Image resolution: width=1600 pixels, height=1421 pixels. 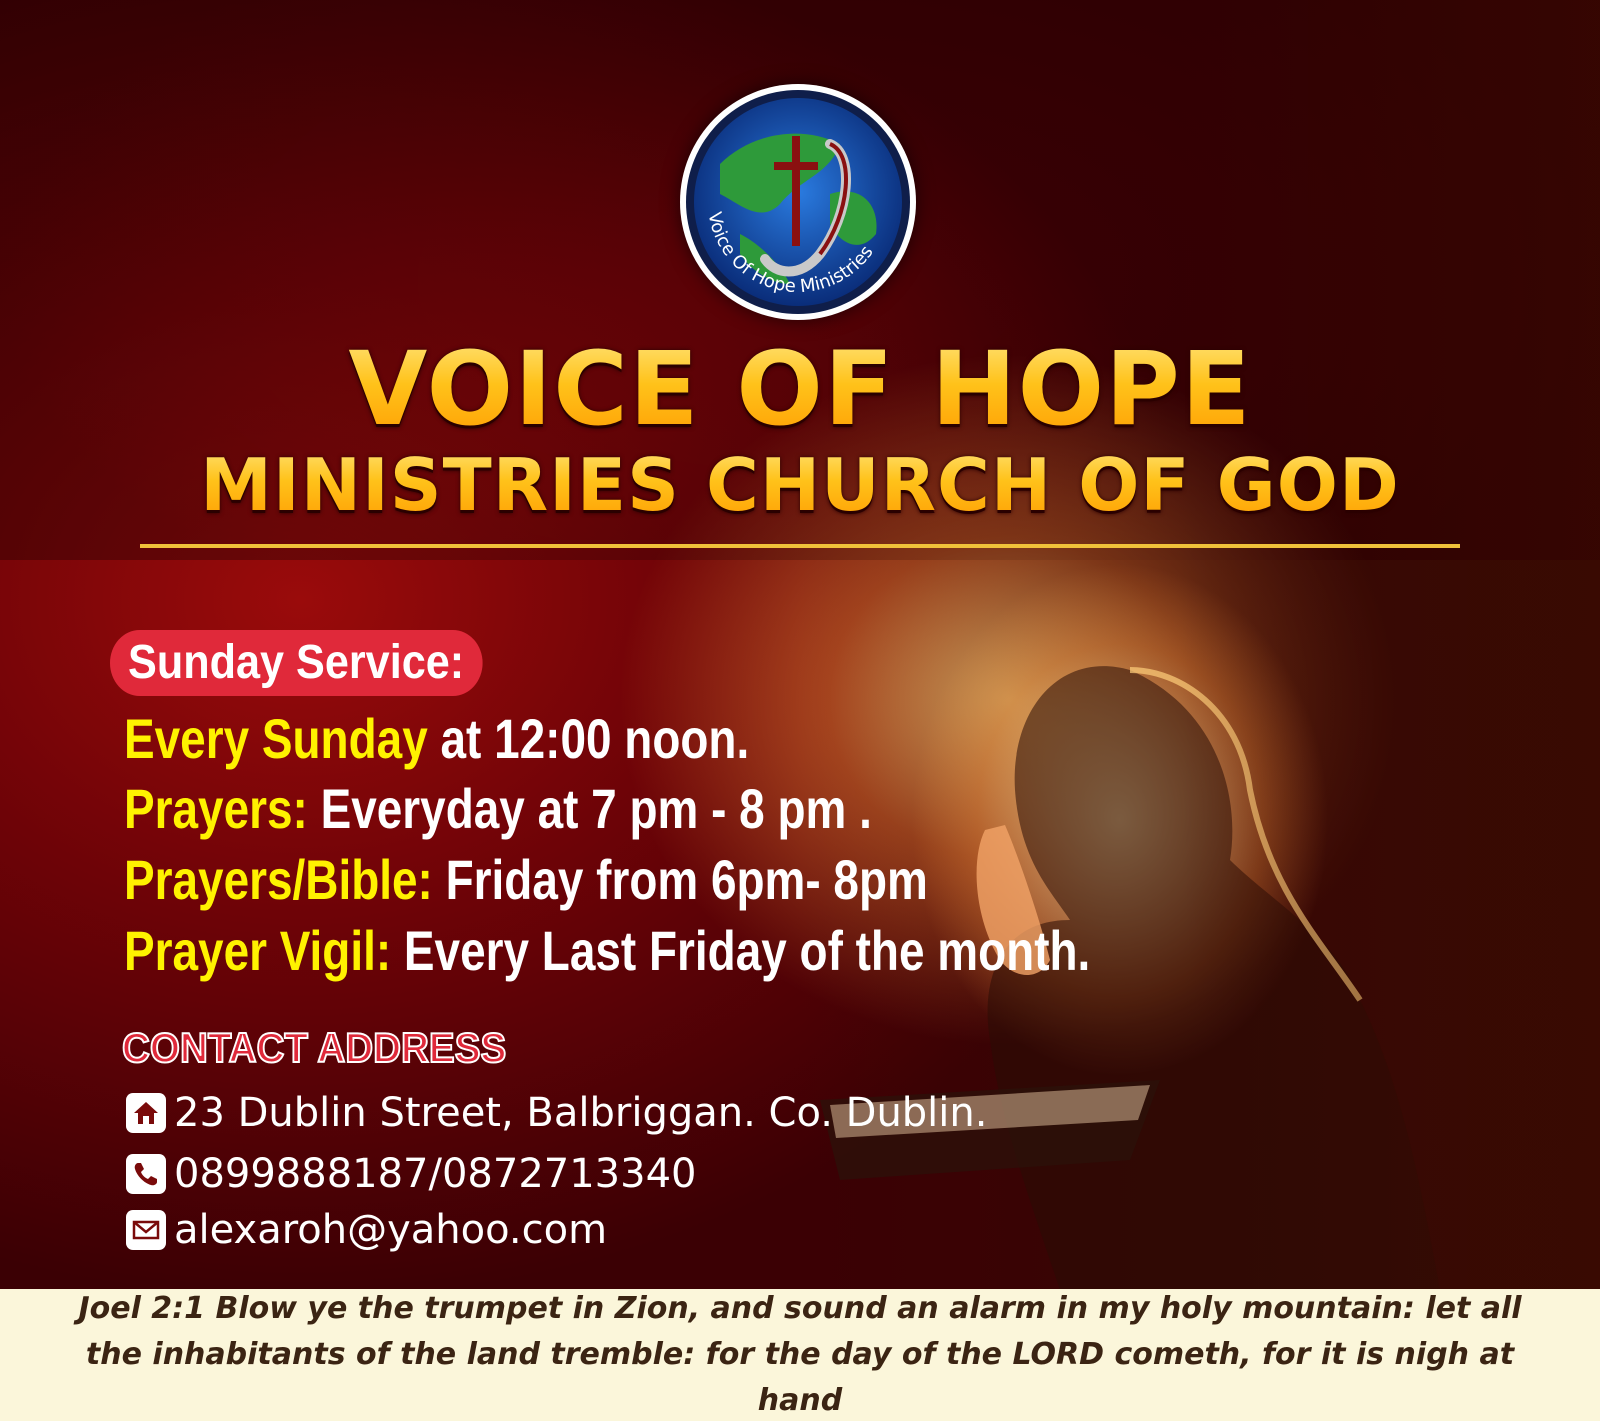 I want to click on phone-icon, so click(x=146, y=1174).